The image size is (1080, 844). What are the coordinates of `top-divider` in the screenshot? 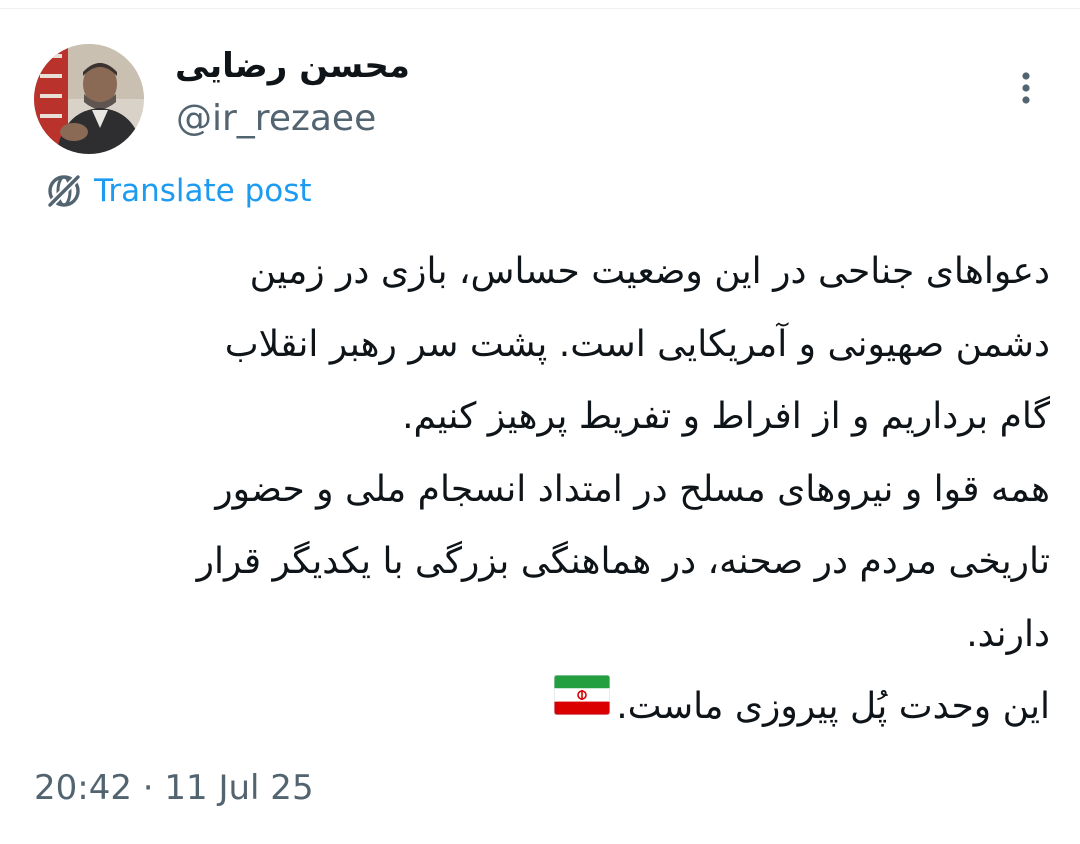 It's located at (540, 8).